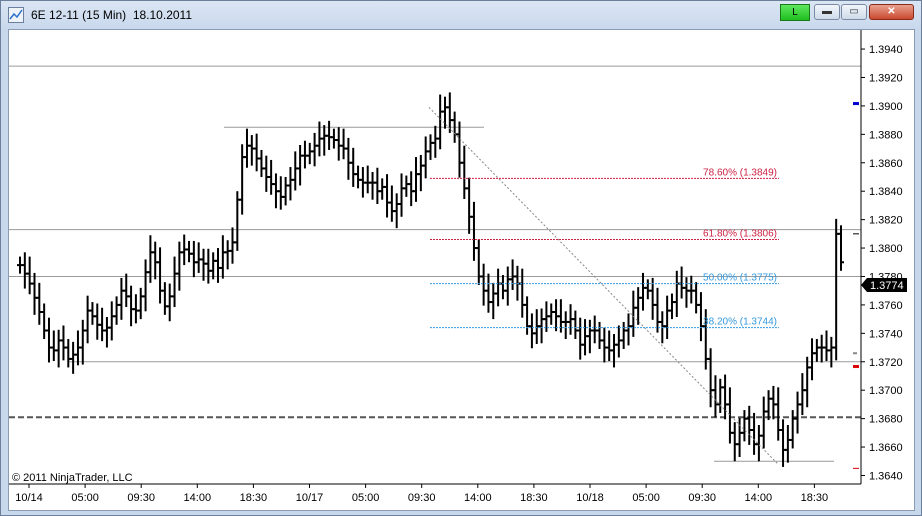  I want to click on instrument-link-button: L, so click(795, 12).